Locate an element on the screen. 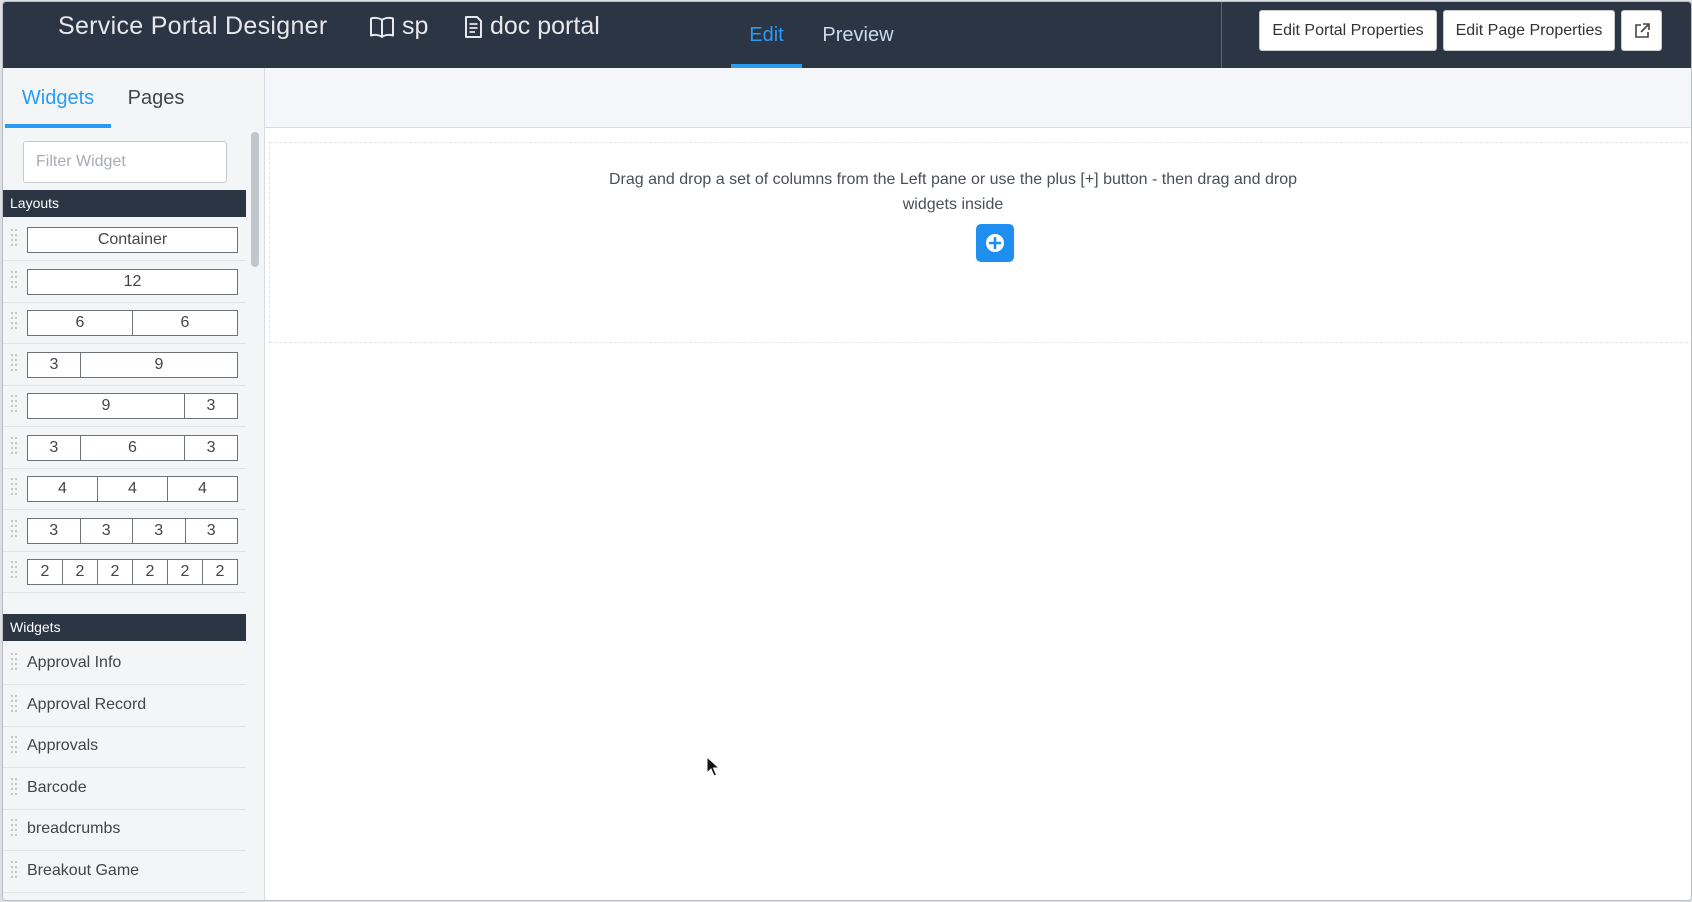 The height and width of the screenshot is (902, 1692). left-pane-scrollbar is located at coordinates (255, 199).